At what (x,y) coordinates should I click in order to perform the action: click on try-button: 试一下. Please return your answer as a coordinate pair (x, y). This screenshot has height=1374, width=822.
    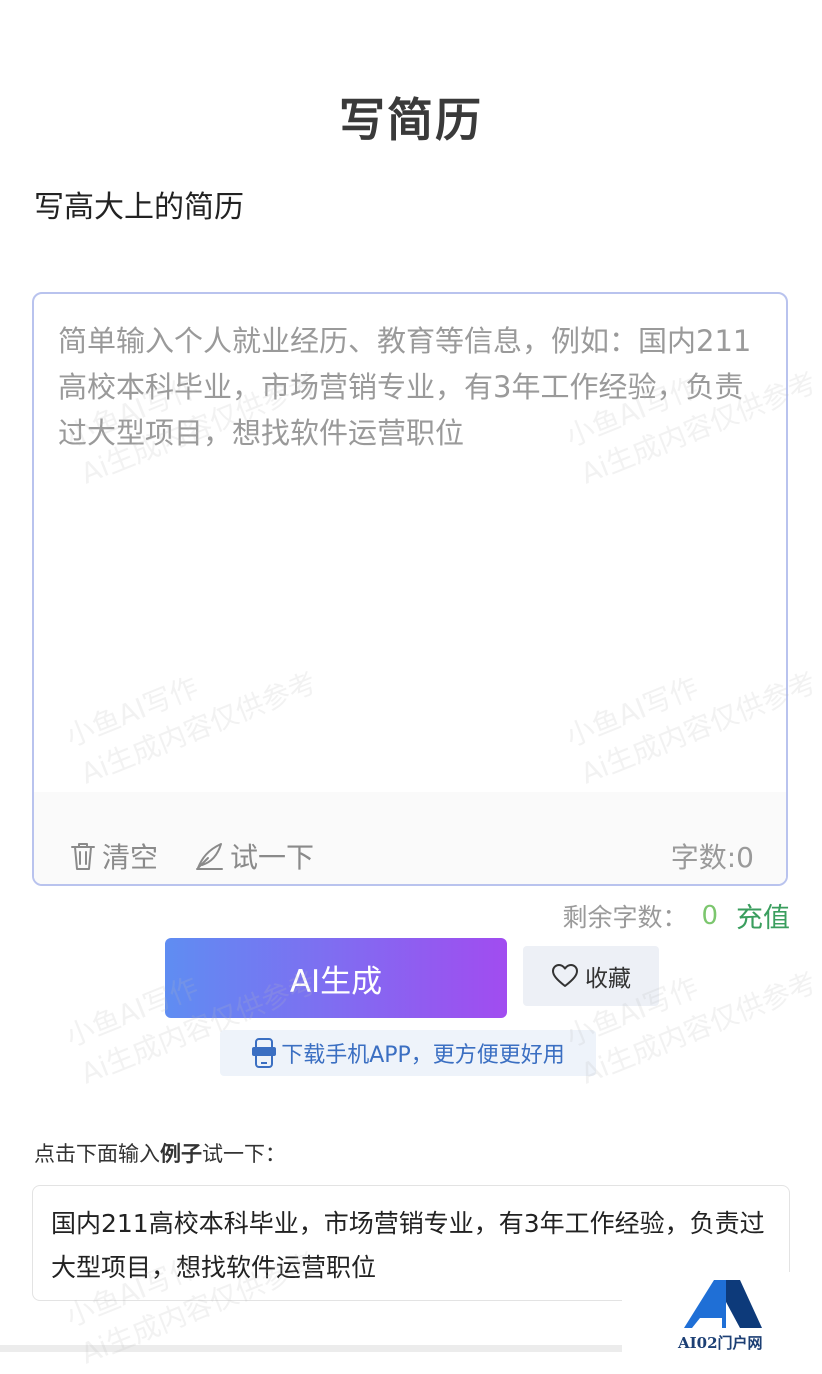
    Looking at the image, I should click on (254, 856).